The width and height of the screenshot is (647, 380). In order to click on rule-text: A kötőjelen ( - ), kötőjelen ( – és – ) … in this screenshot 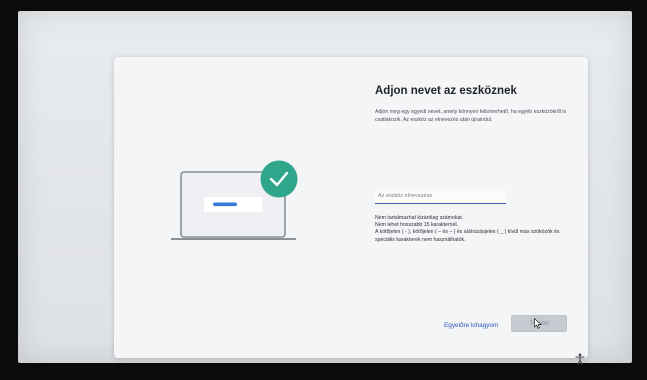, I will do `click(467, 236)`.